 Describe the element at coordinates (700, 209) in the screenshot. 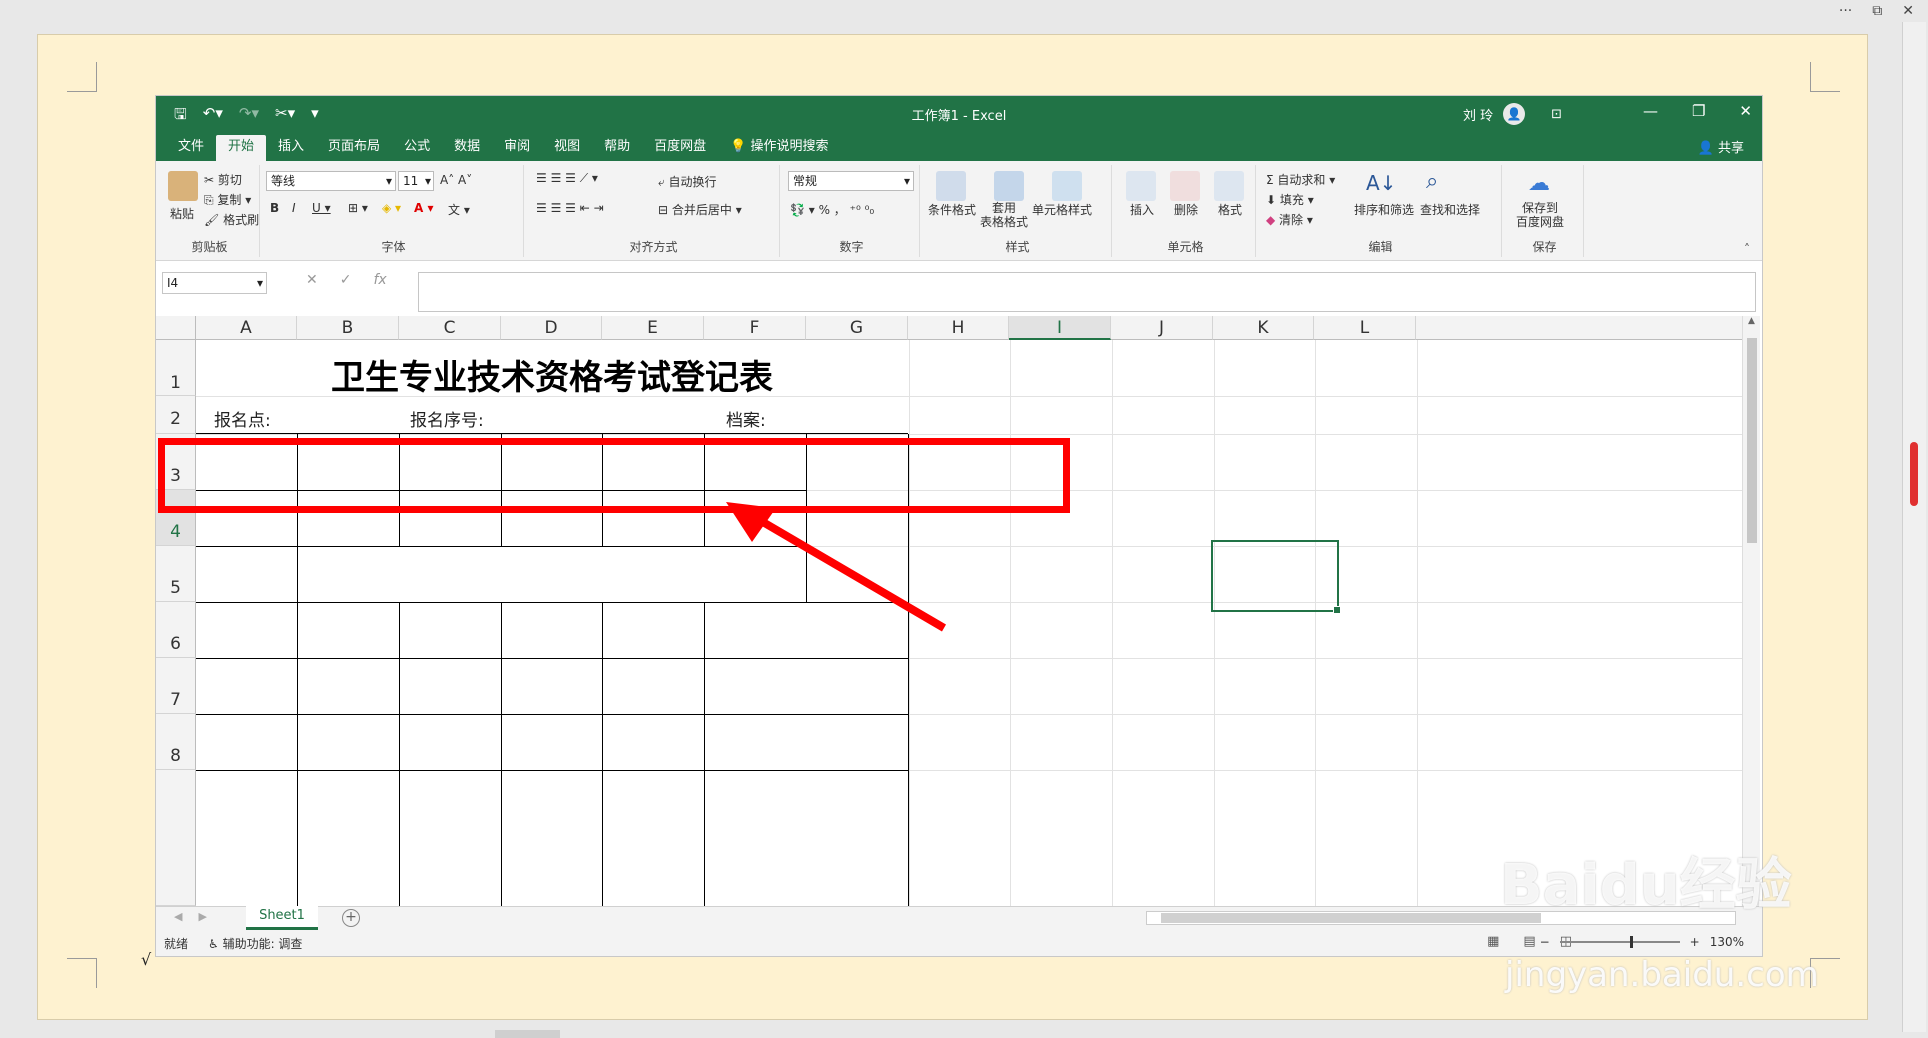

I see `merge-center-button: ⊟ 合并后居中 ▾` at that location.